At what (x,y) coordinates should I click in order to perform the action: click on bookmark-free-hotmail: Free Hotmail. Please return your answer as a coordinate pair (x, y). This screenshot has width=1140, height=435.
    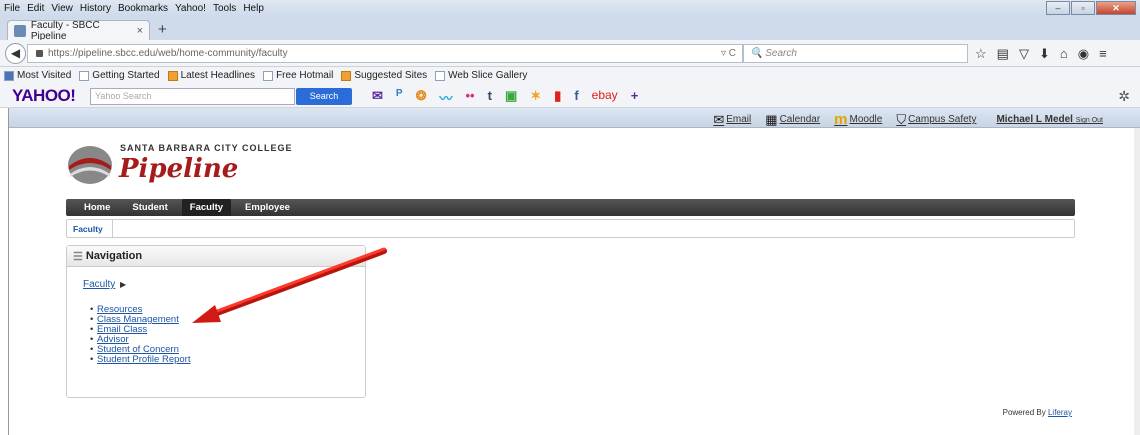
    Looking at the image, I should click on (298, 75).